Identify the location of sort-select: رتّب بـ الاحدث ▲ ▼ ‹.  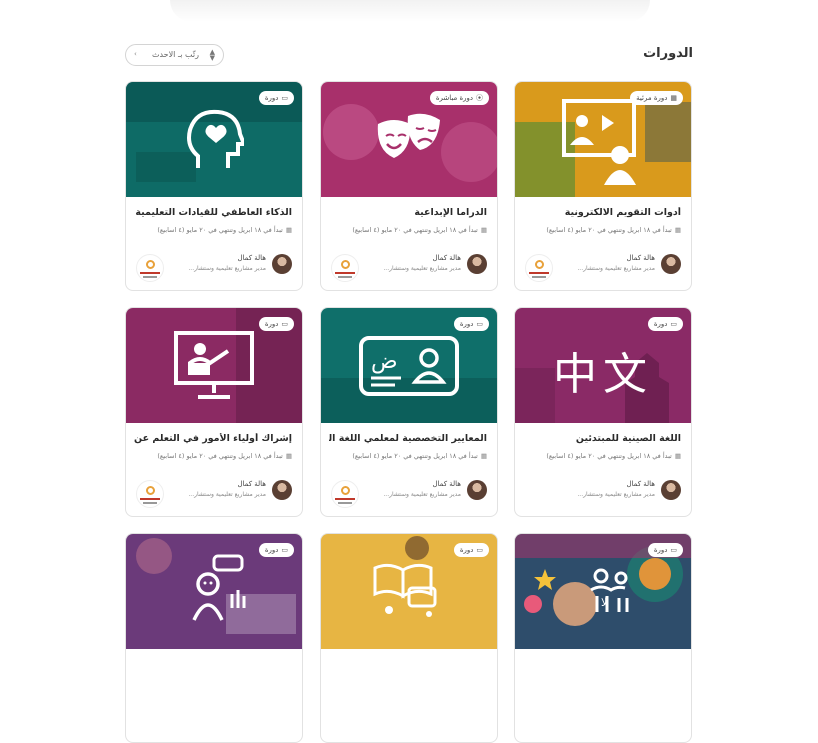
(174, 55).